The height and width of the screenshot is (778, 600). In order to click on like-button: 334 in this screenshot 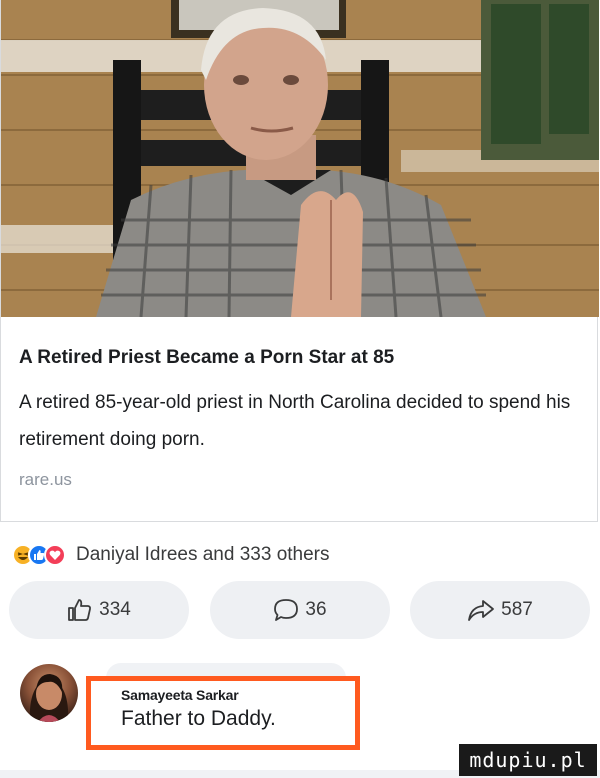, I will do `click(99, 610)`.